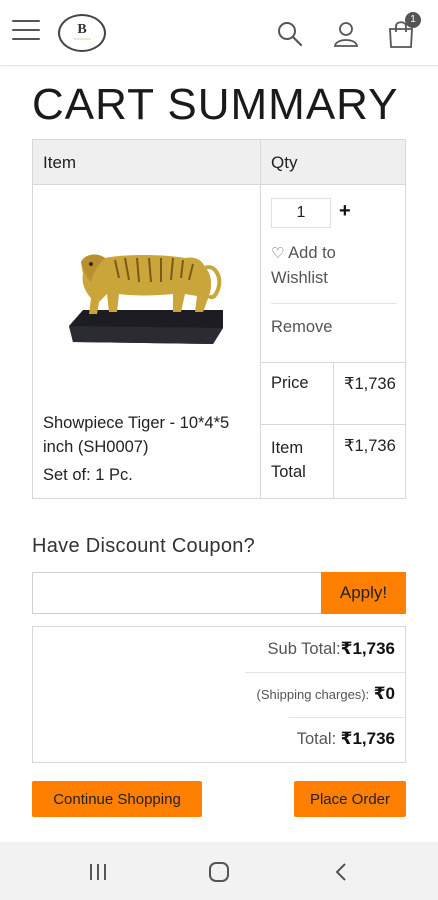  I want to click on subtotal-row: Sub Total:₹1,736, so click(331, 649).